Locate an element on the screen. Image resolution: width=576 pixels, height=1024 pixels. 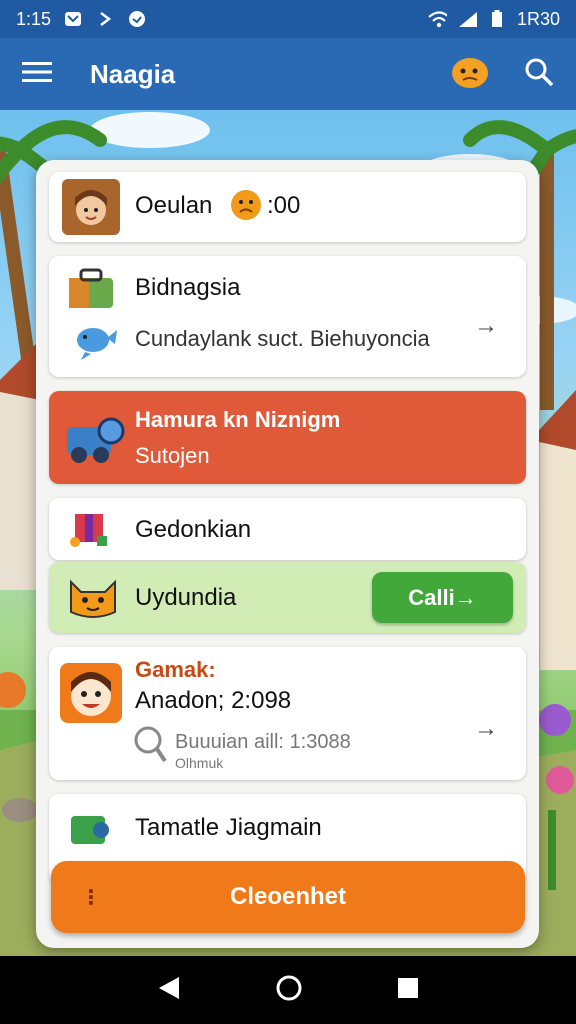
message-icon is located at coordinates (73, 19).